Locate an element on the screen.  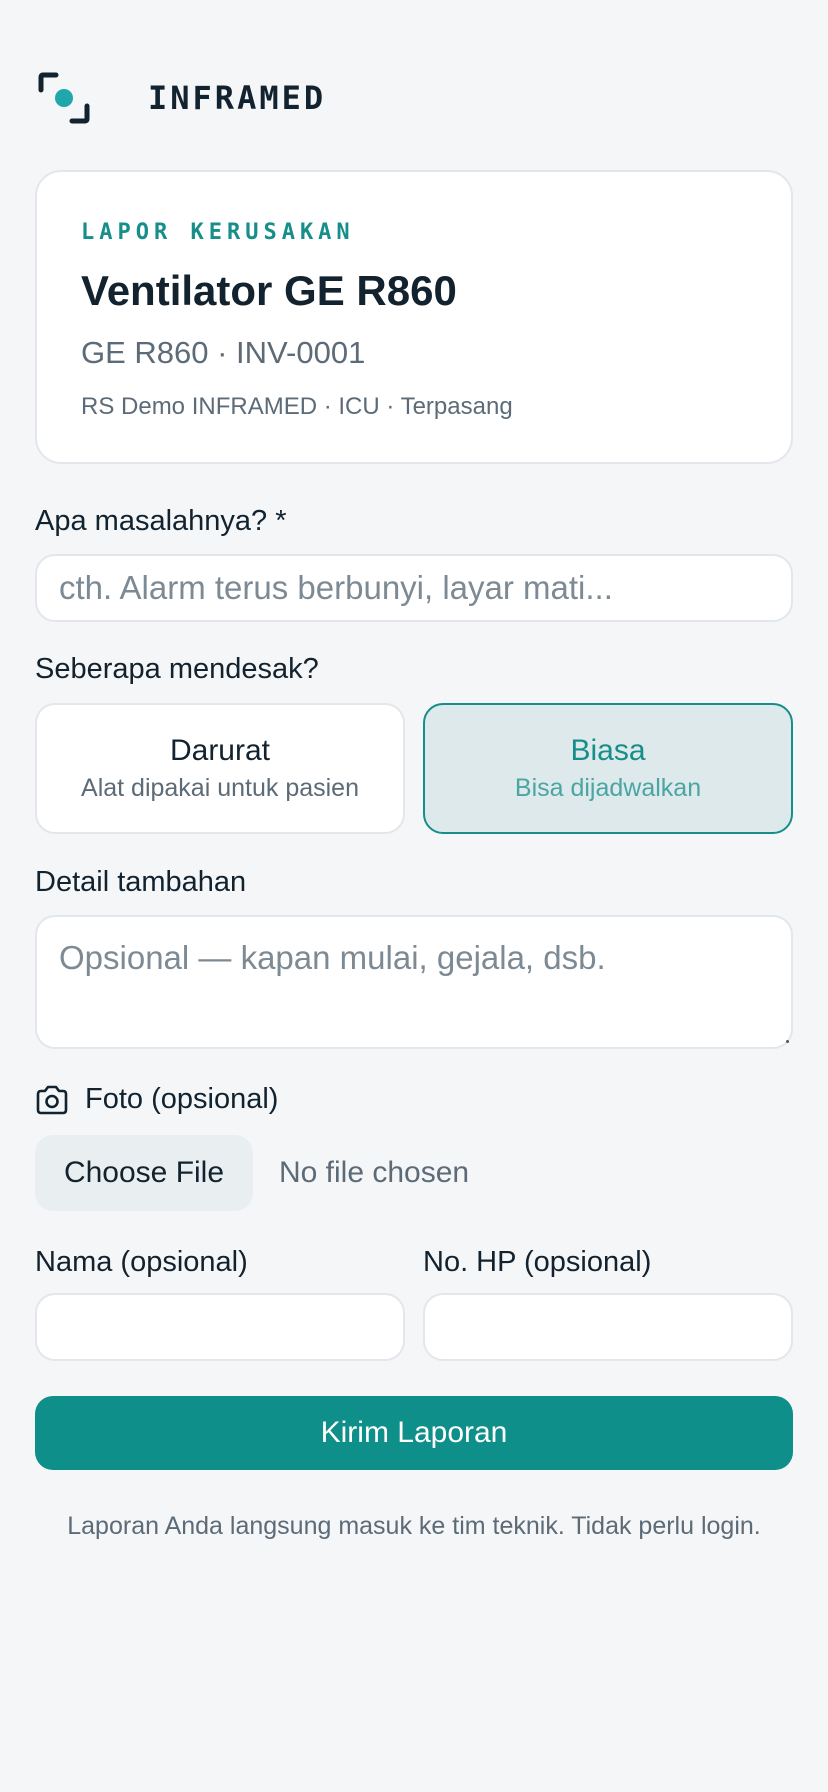
viewfinder-dot-icon is located at coordinates (64, 98).